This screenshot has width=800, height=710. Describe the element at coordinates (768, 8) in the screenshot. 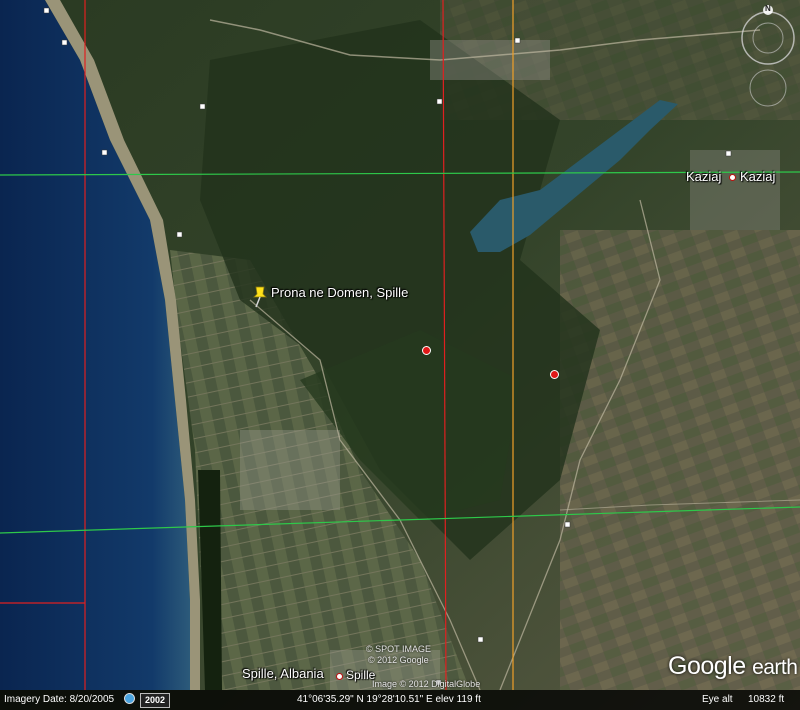

I see `compass-north-letter: N` at that location.